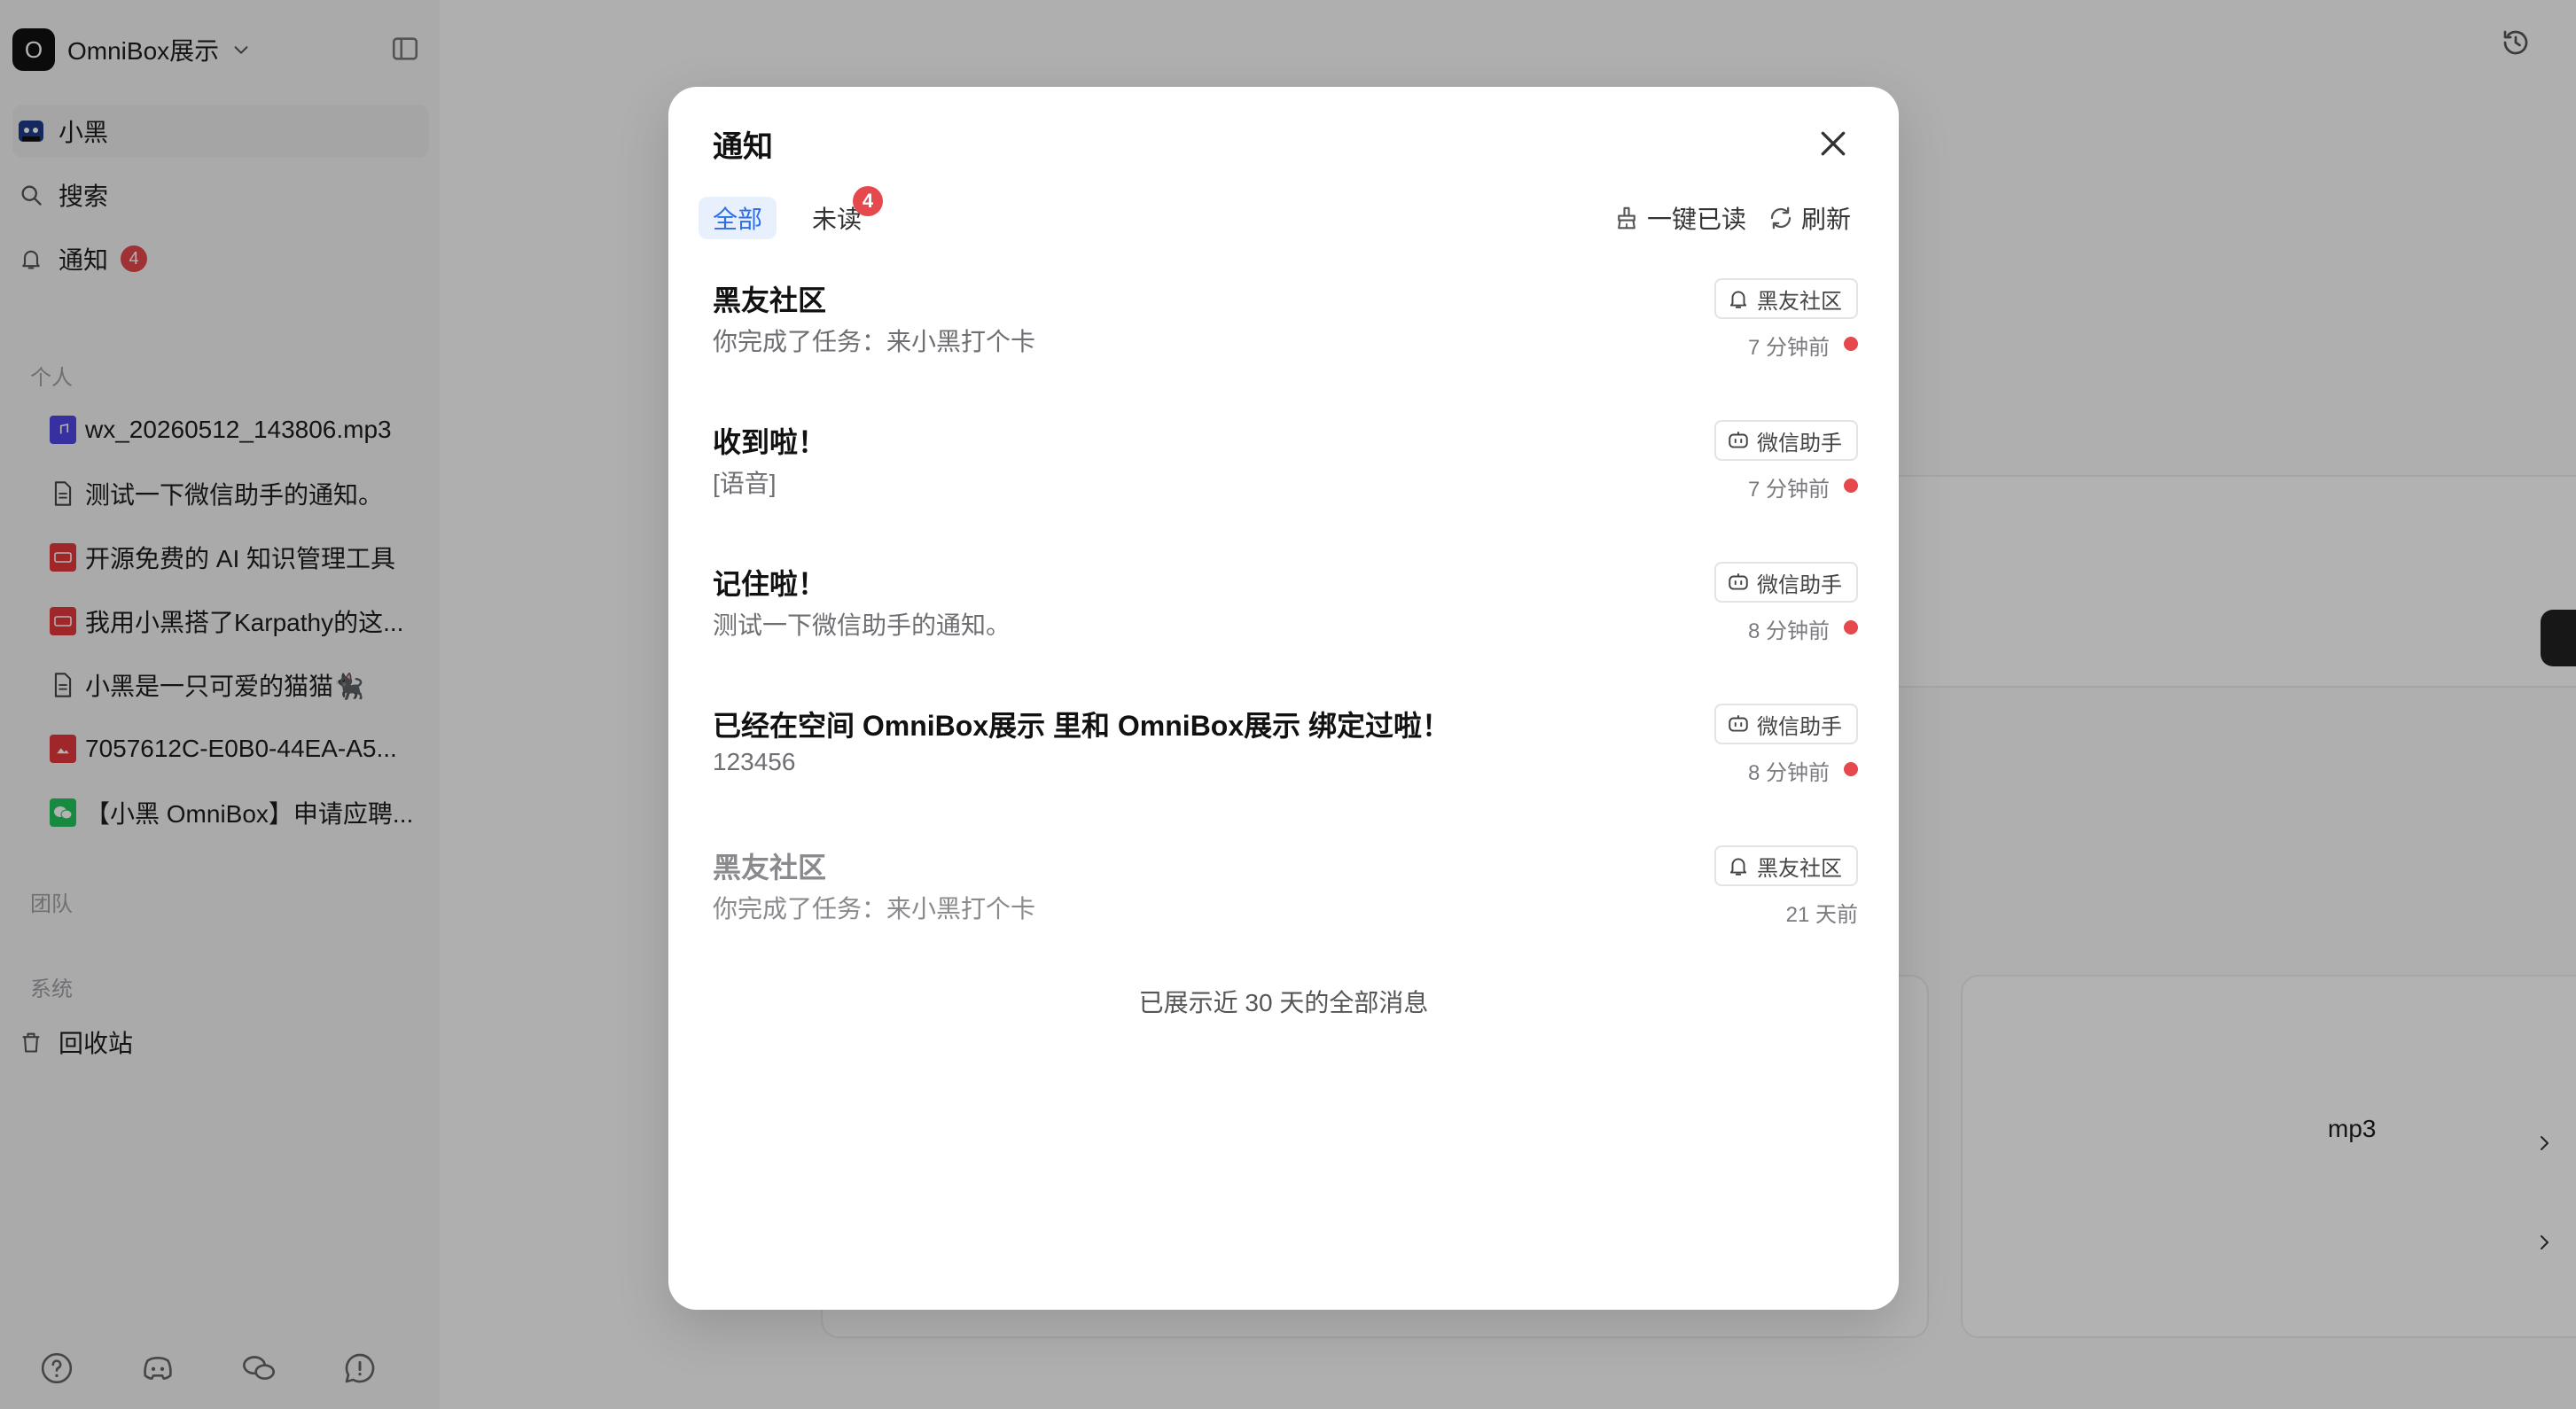 The height and width of the screenshot is (1409, 2576). Describe the element at coordinates (1826, 219) in the screenshot. I see `refresh-label: 刷新` at that location.